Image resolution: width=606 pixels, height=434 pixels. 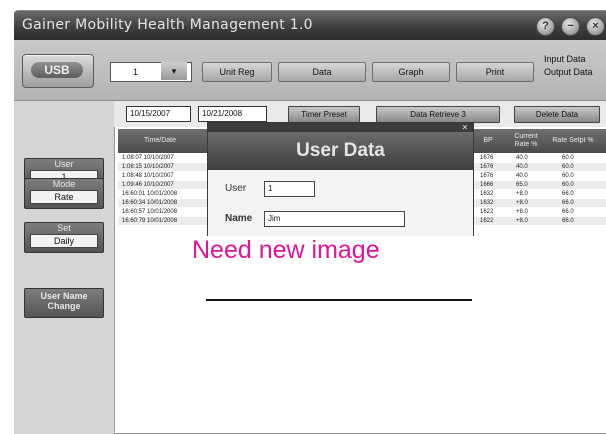 I want to click on col-header-rate-setpt: Rate Setpt %, so click(x=573, y=141).